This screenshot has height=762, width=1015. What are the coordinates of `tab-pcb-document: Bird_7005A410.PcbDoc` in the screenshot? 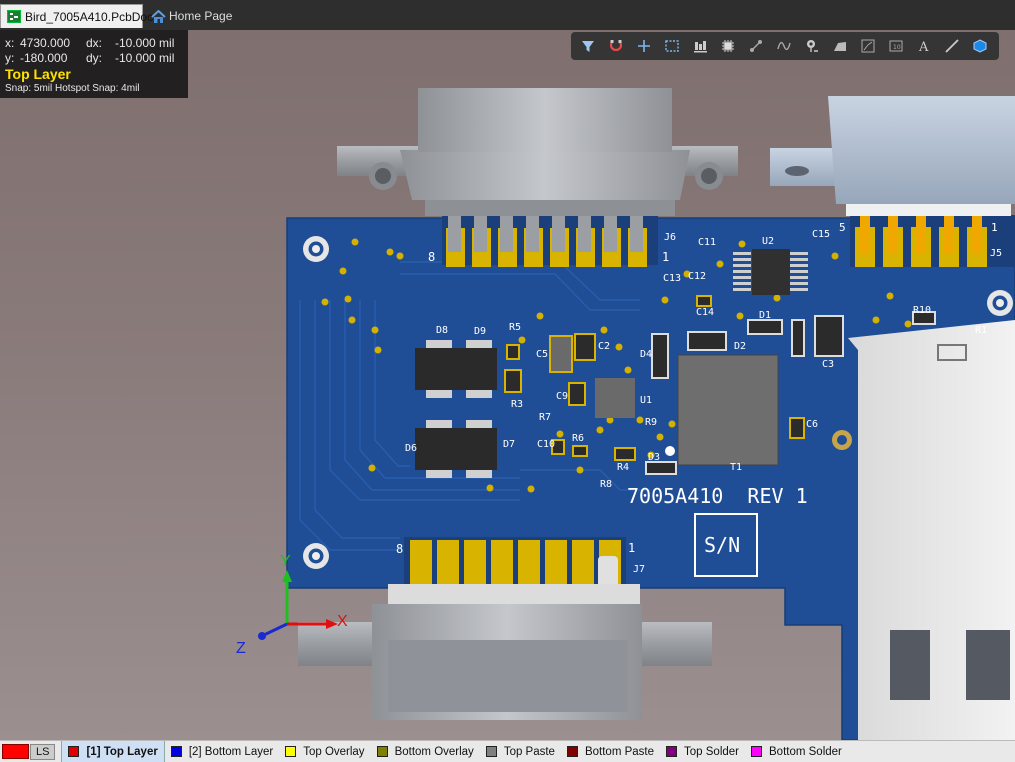 It's located at (76, 16).